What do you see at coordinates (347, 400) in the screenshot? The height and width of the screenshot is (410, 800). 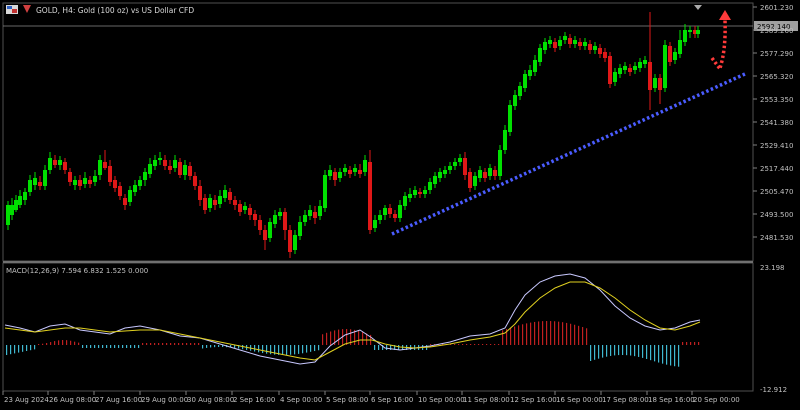 I see `time-label: 5 Sep 08:00` at bounding box center [347, 400].